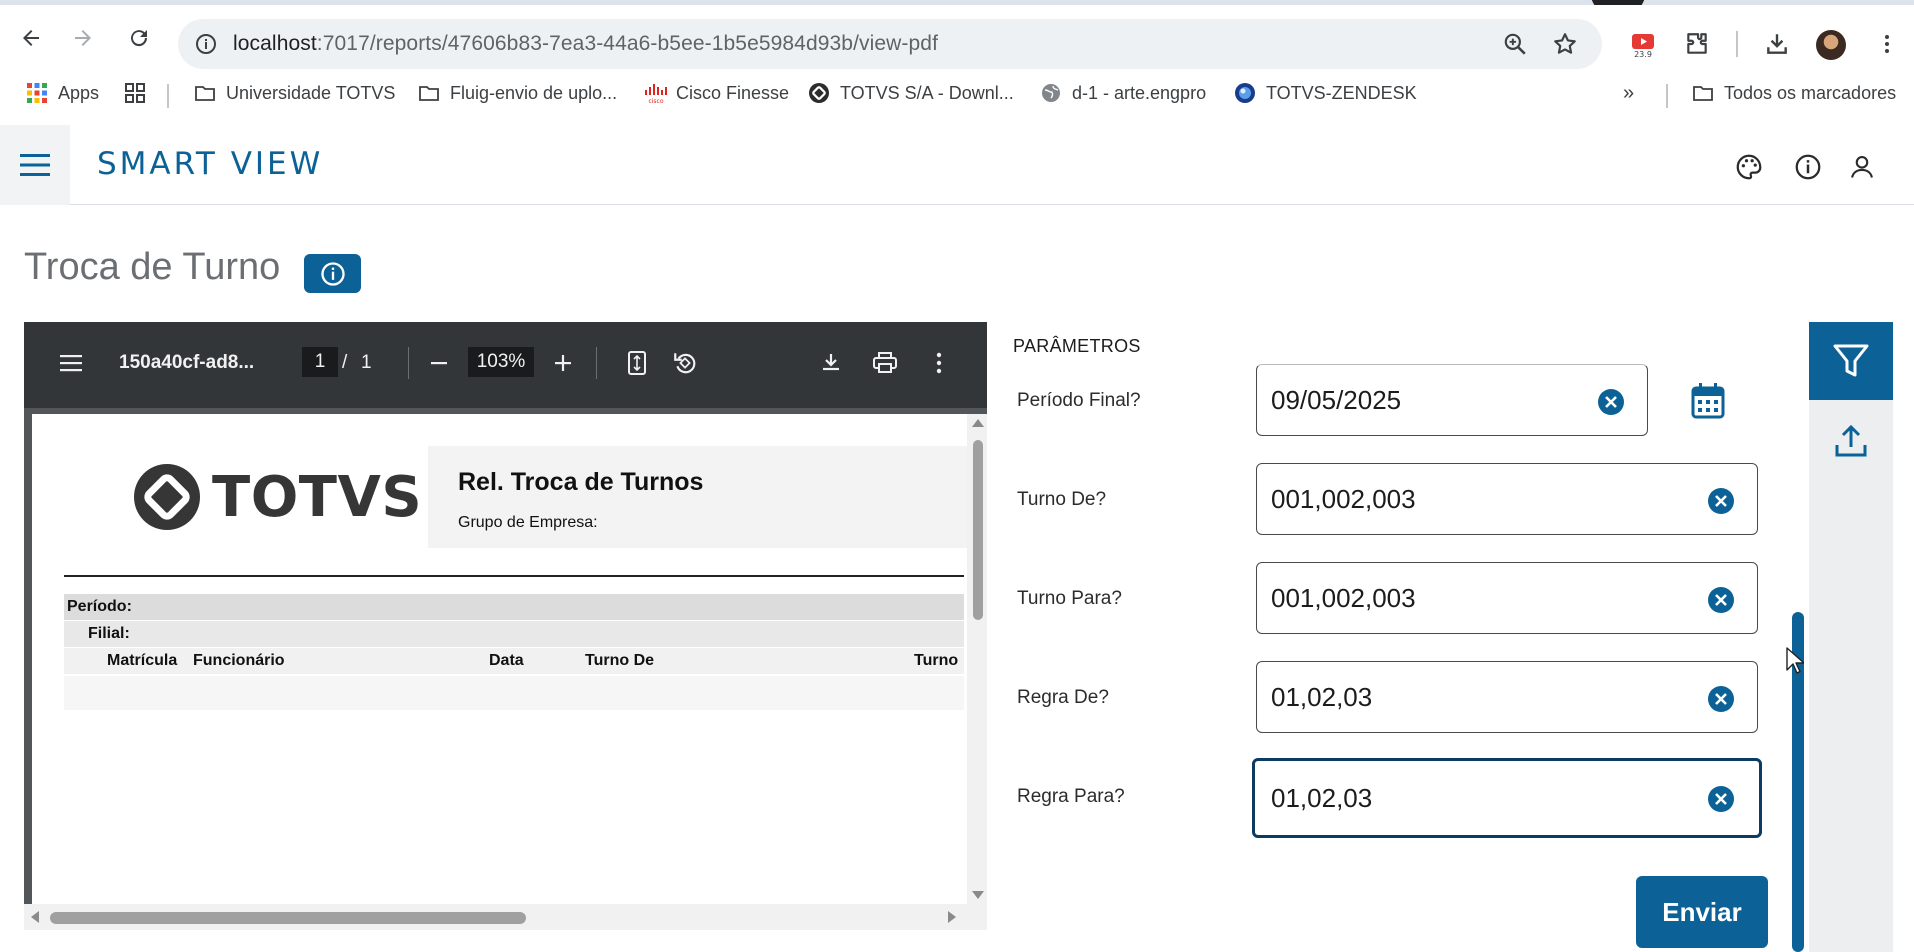 The image size is (1914, 952). Describe the element at coordinates (1643, 44) in the screenshot. I see `extension-recorder-icon: 23.9` at that location.